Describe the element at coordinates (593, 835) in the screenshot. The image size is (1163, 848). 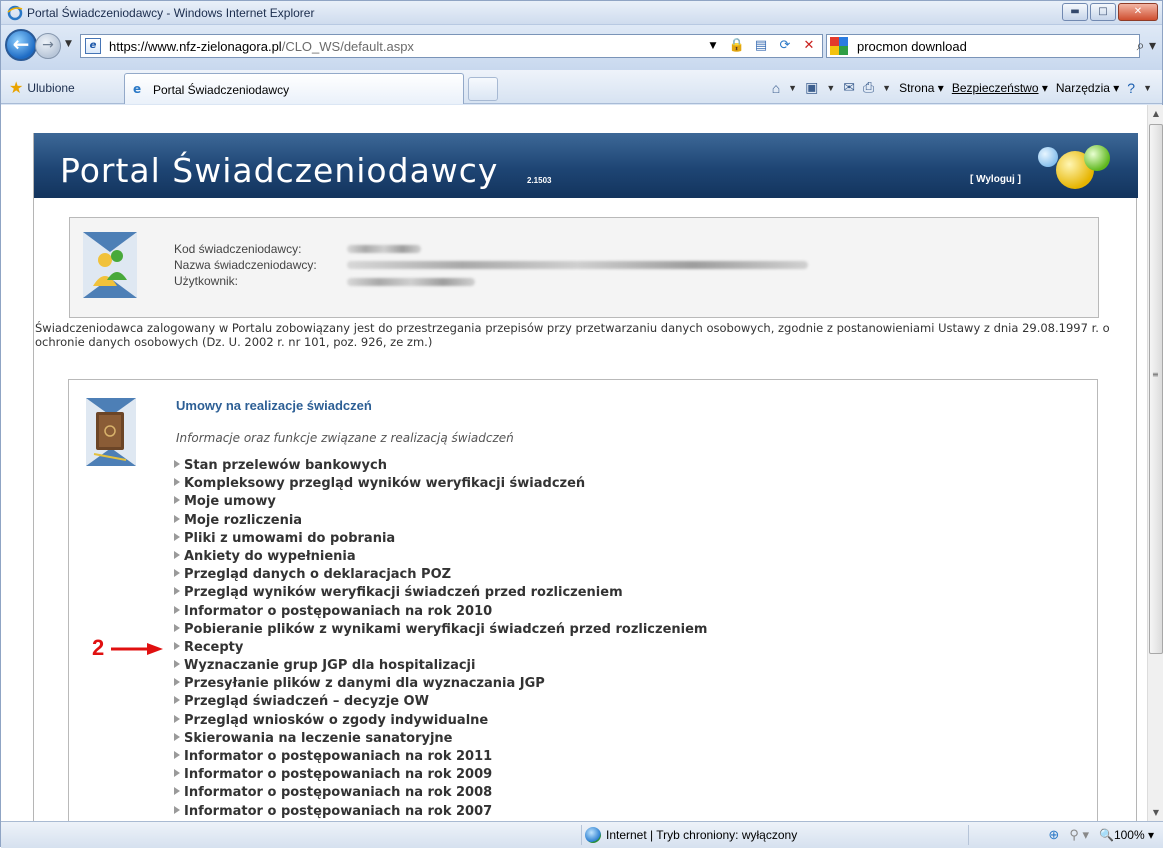
I see `internet-globe-icon` at that location.